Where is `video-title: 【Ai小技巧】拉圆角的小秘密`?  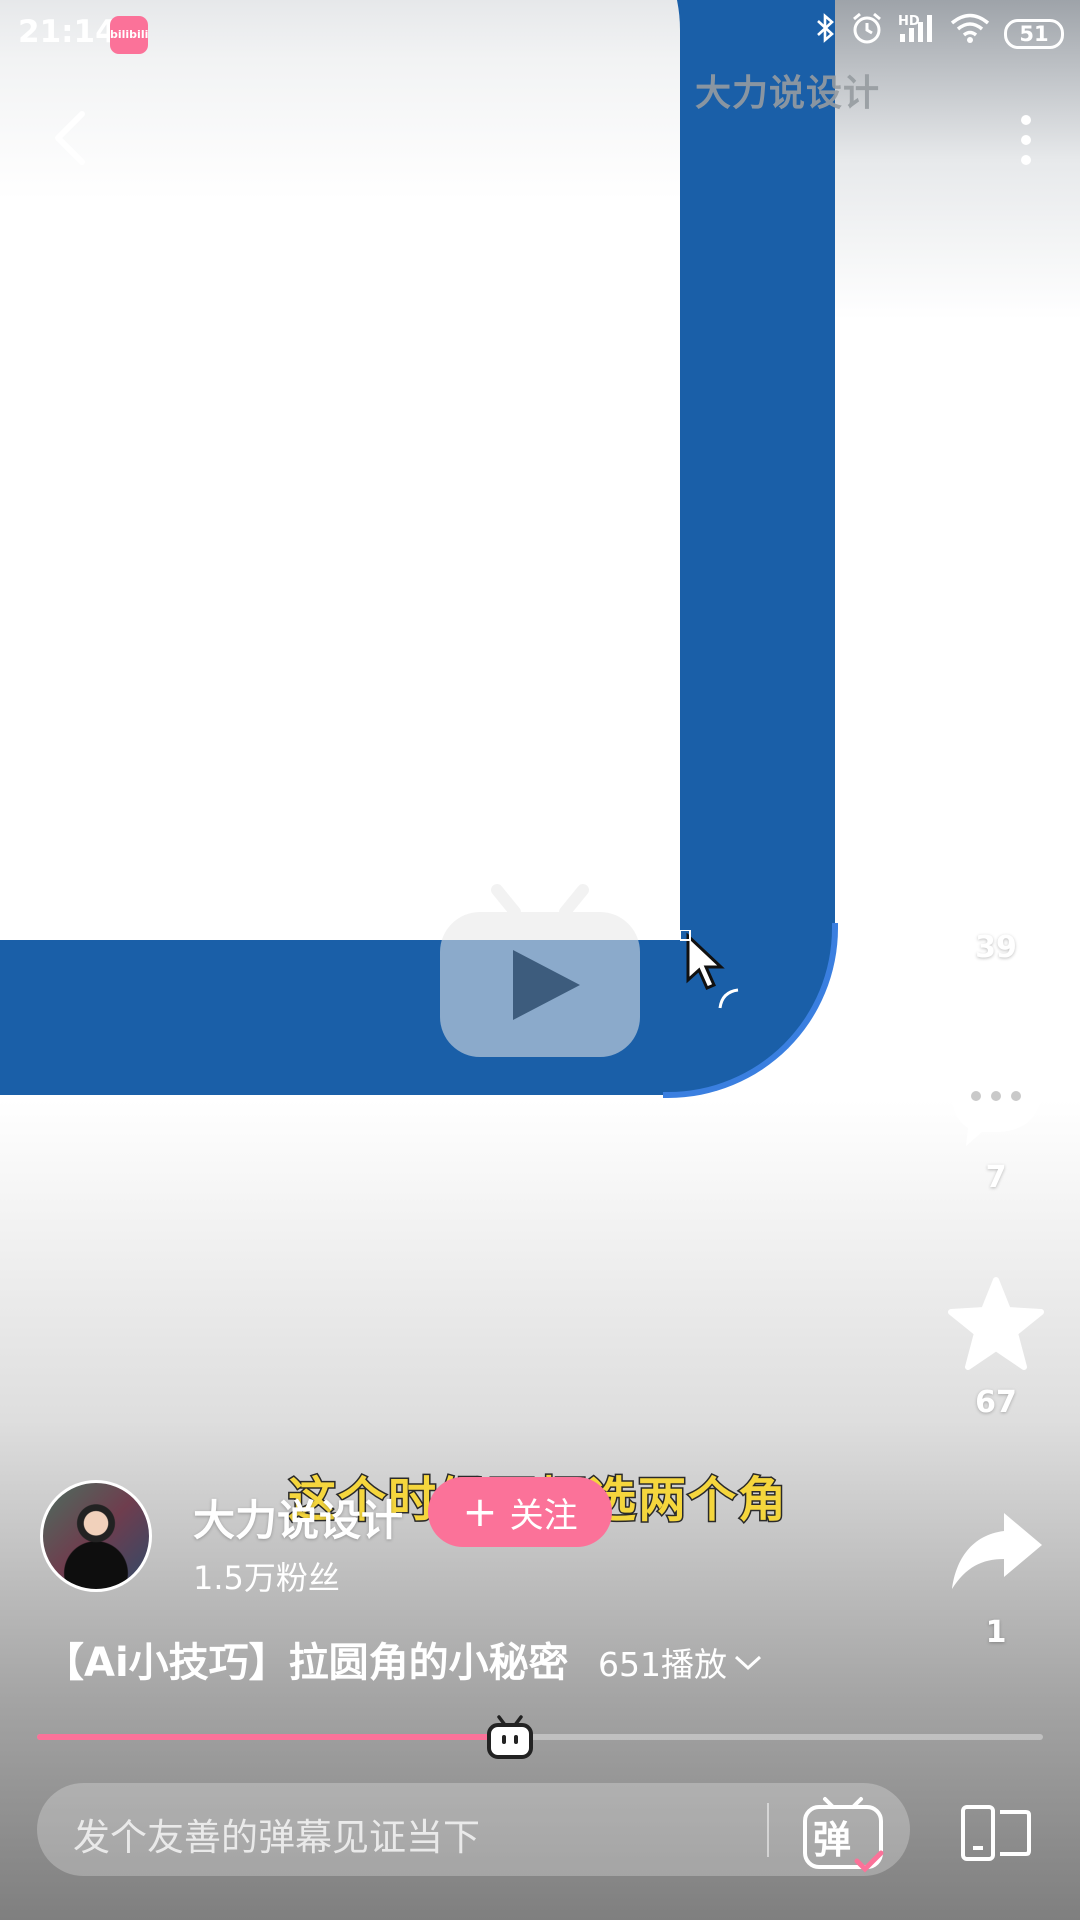 video-title: 【Ai小技巧】拉圆角的小秘密 is located at coordinates (306, 1659).